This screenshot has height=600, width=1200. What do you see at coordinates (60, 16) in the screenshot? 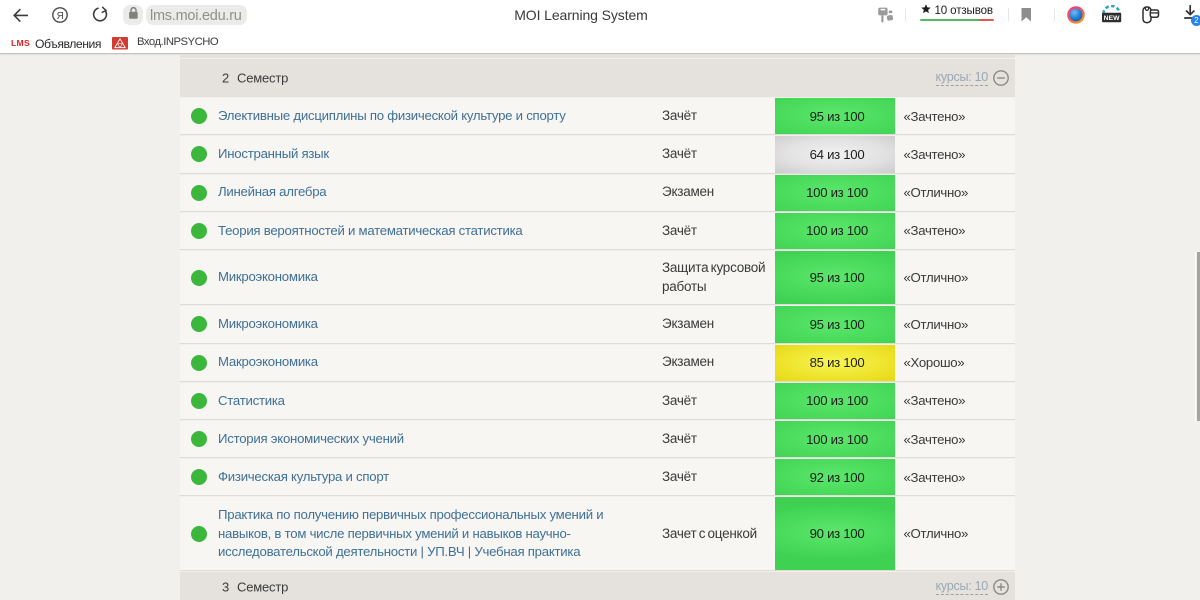
I see `svg-text: Я` at bounding box center [60, 16].